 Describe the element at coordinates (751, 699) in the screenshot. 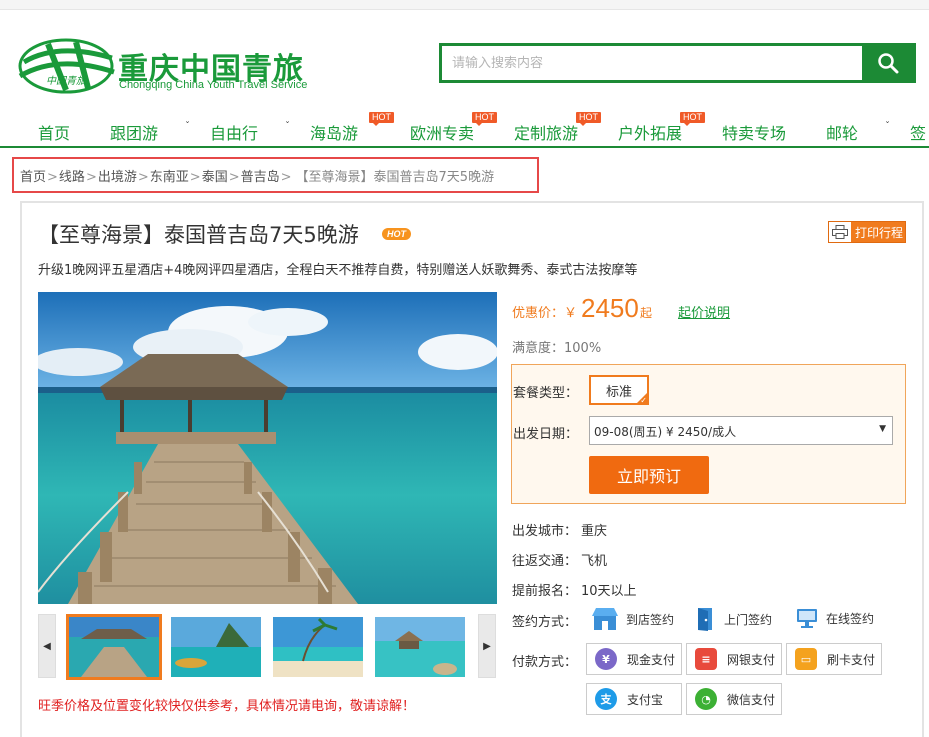

I see `pay-option-label: 微信支付` at that location.